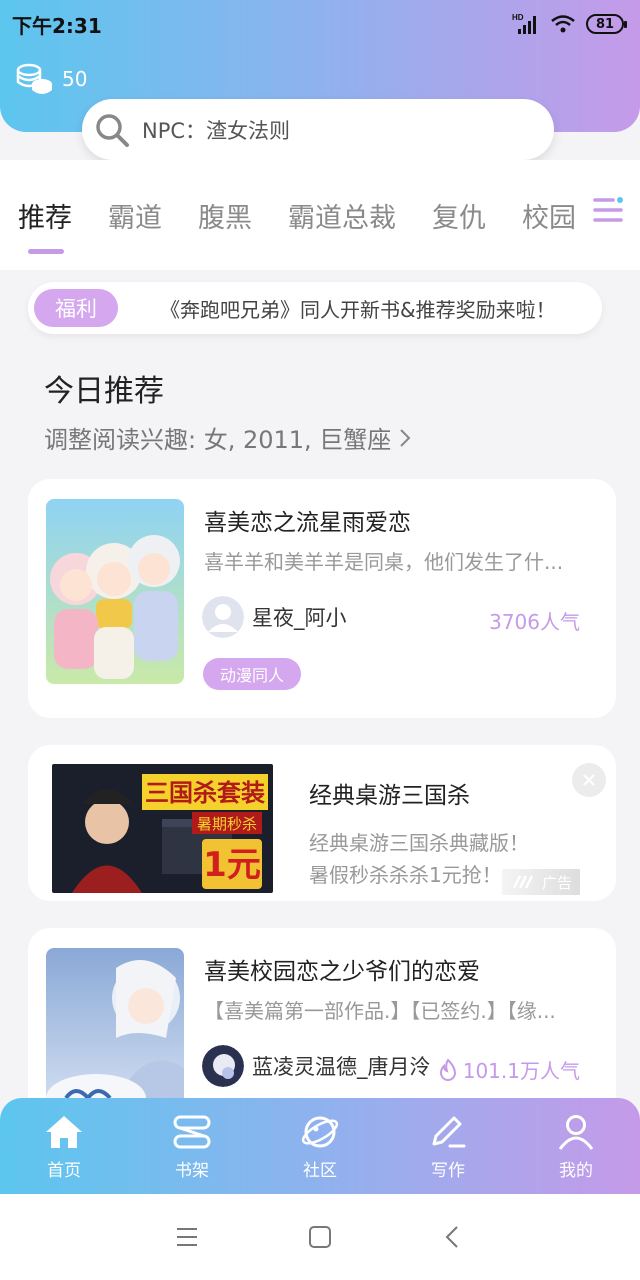 The image size is (640, 1280). What do you see at coordinates (576, 1171) in the screenshot?
I see `nav-profile-label: 我的` at bounding box center [576, 1171].